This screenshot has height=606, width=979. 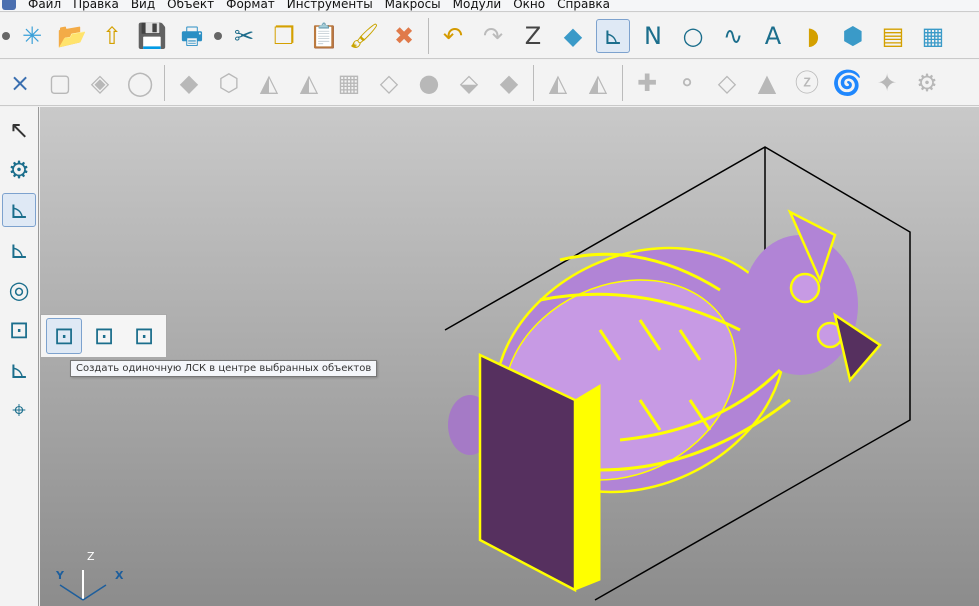 What do you see at coordinates (309, 83) in the screenshot?
I see `mirror-copy-icon: ◭` at bounding box center [309, 83].